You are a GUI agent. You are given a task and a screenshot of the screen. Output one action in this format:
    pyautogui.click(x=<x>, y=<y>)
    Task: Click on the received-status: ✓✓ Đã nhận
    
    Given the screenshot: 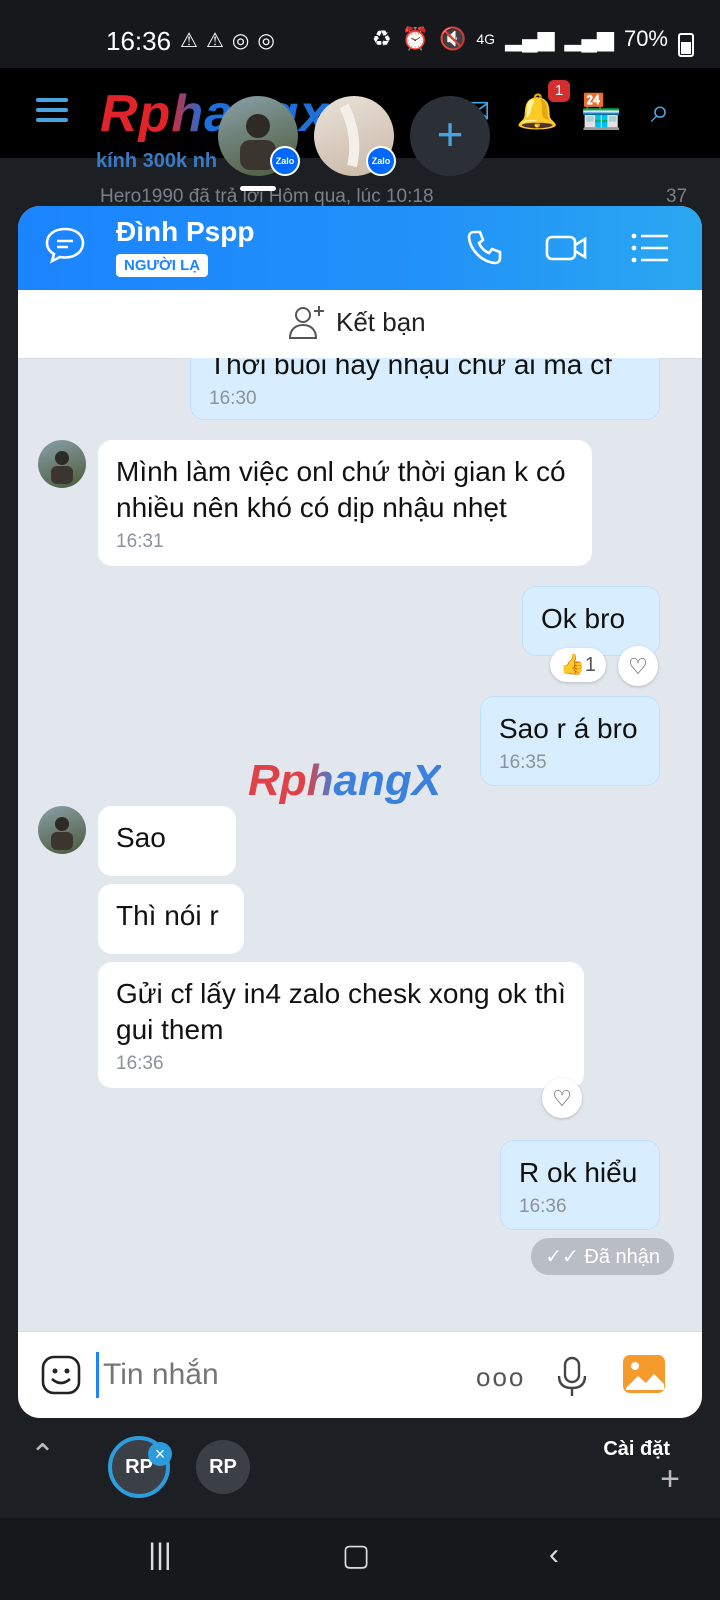 What is the action you would take?
    pyautogui.click(x=602, y=1256)
    